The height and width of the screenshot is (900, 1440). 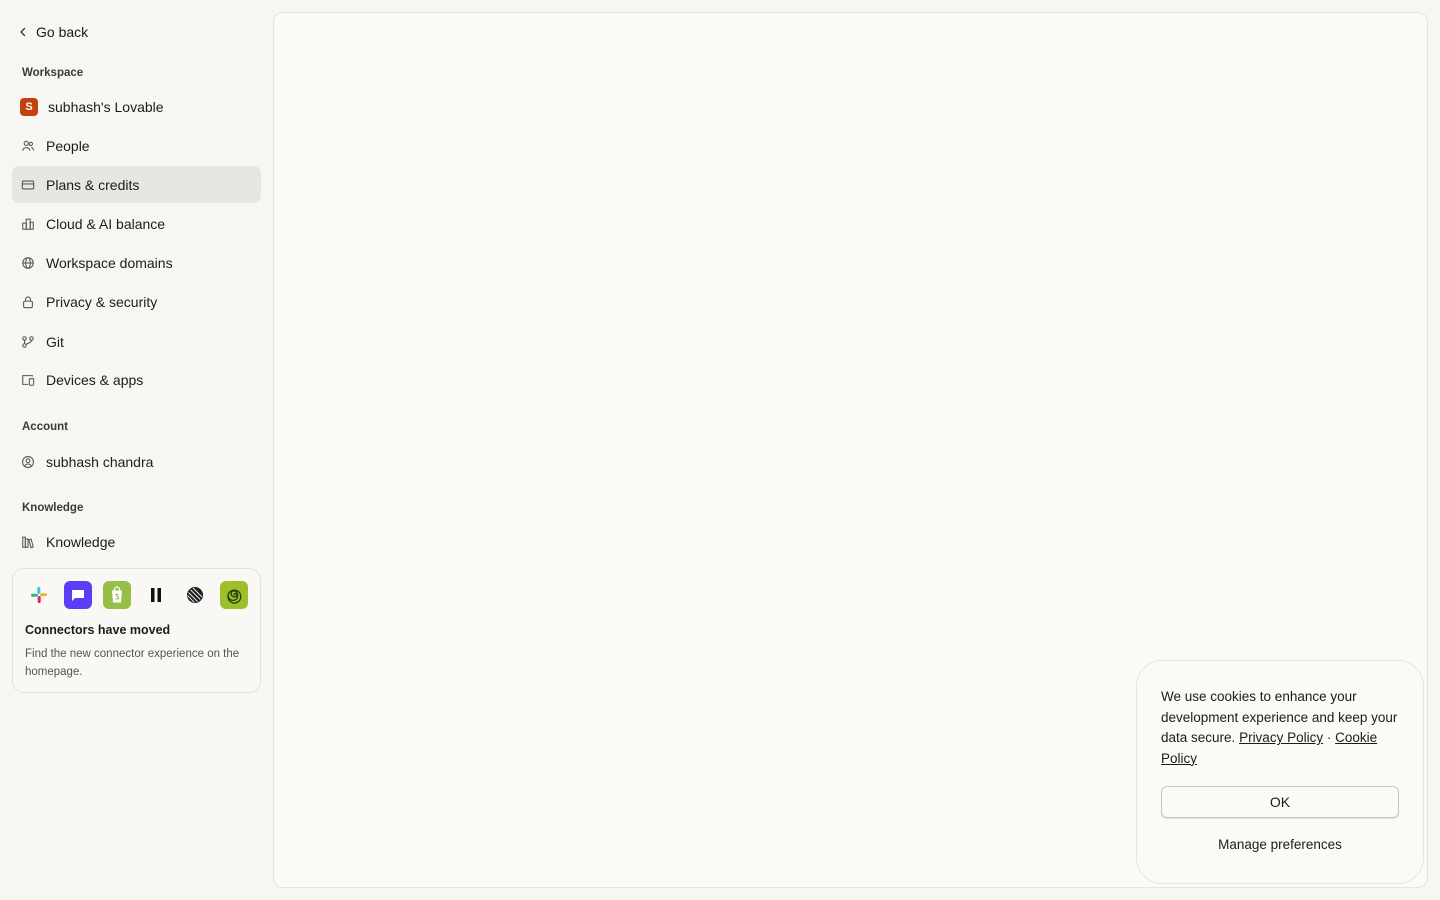 I want to click on go-back-button: Go back, so click(x=53, y=32).